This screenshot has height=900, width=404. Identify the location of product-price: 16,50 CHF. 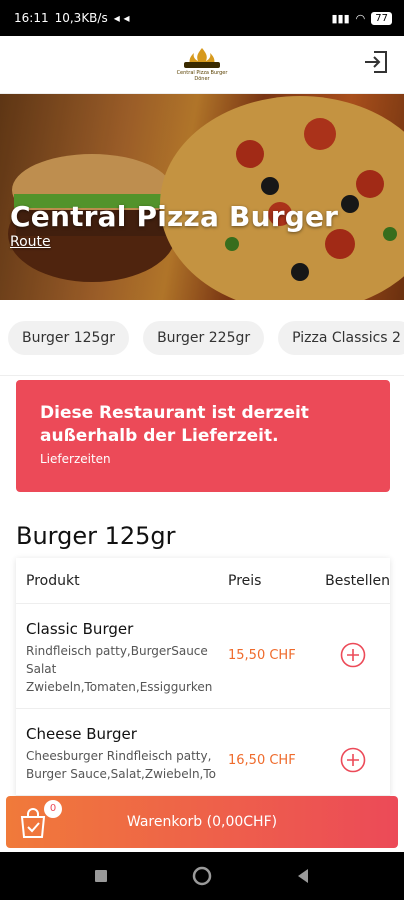
(262, 760).